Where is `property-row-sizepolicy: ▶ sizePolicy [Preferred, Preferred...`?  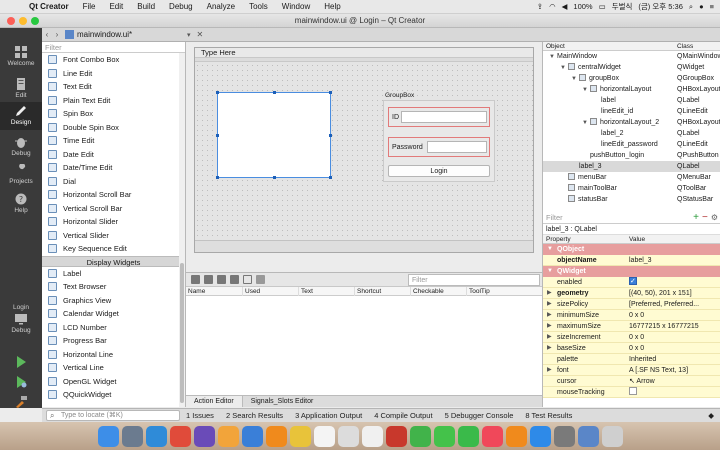
property-row-sizepolicy: ▶ sizePolicy [Preferred, Preferred... is located at coordinates (631, 304).